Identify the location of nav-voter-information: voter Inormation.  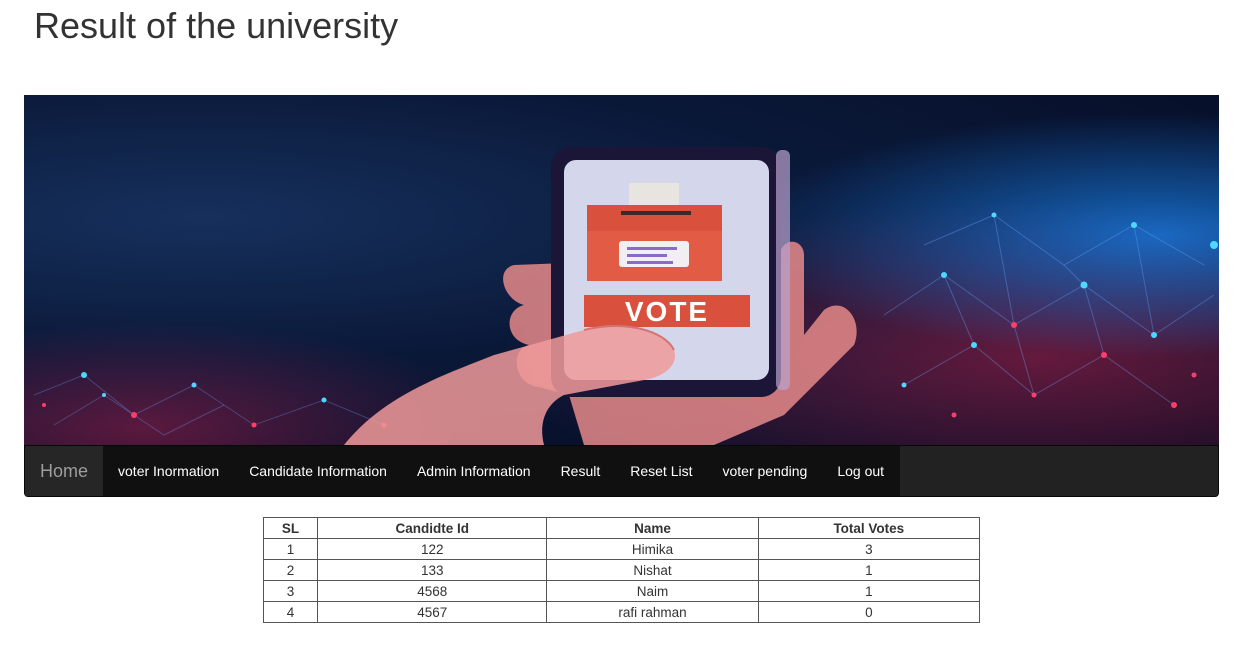
(168, 471).